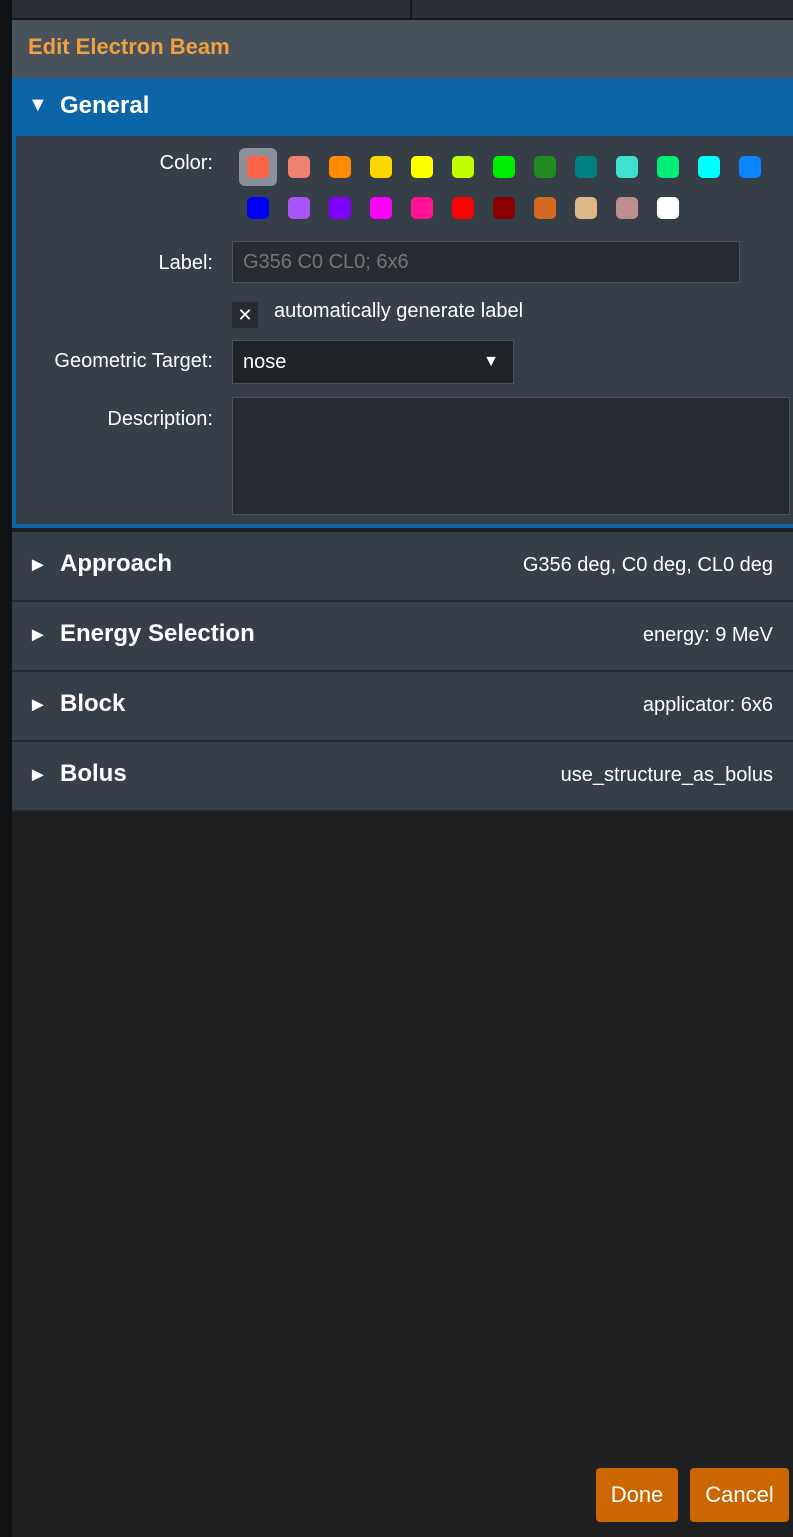  I want to click on left-rail, so click(6, 768).